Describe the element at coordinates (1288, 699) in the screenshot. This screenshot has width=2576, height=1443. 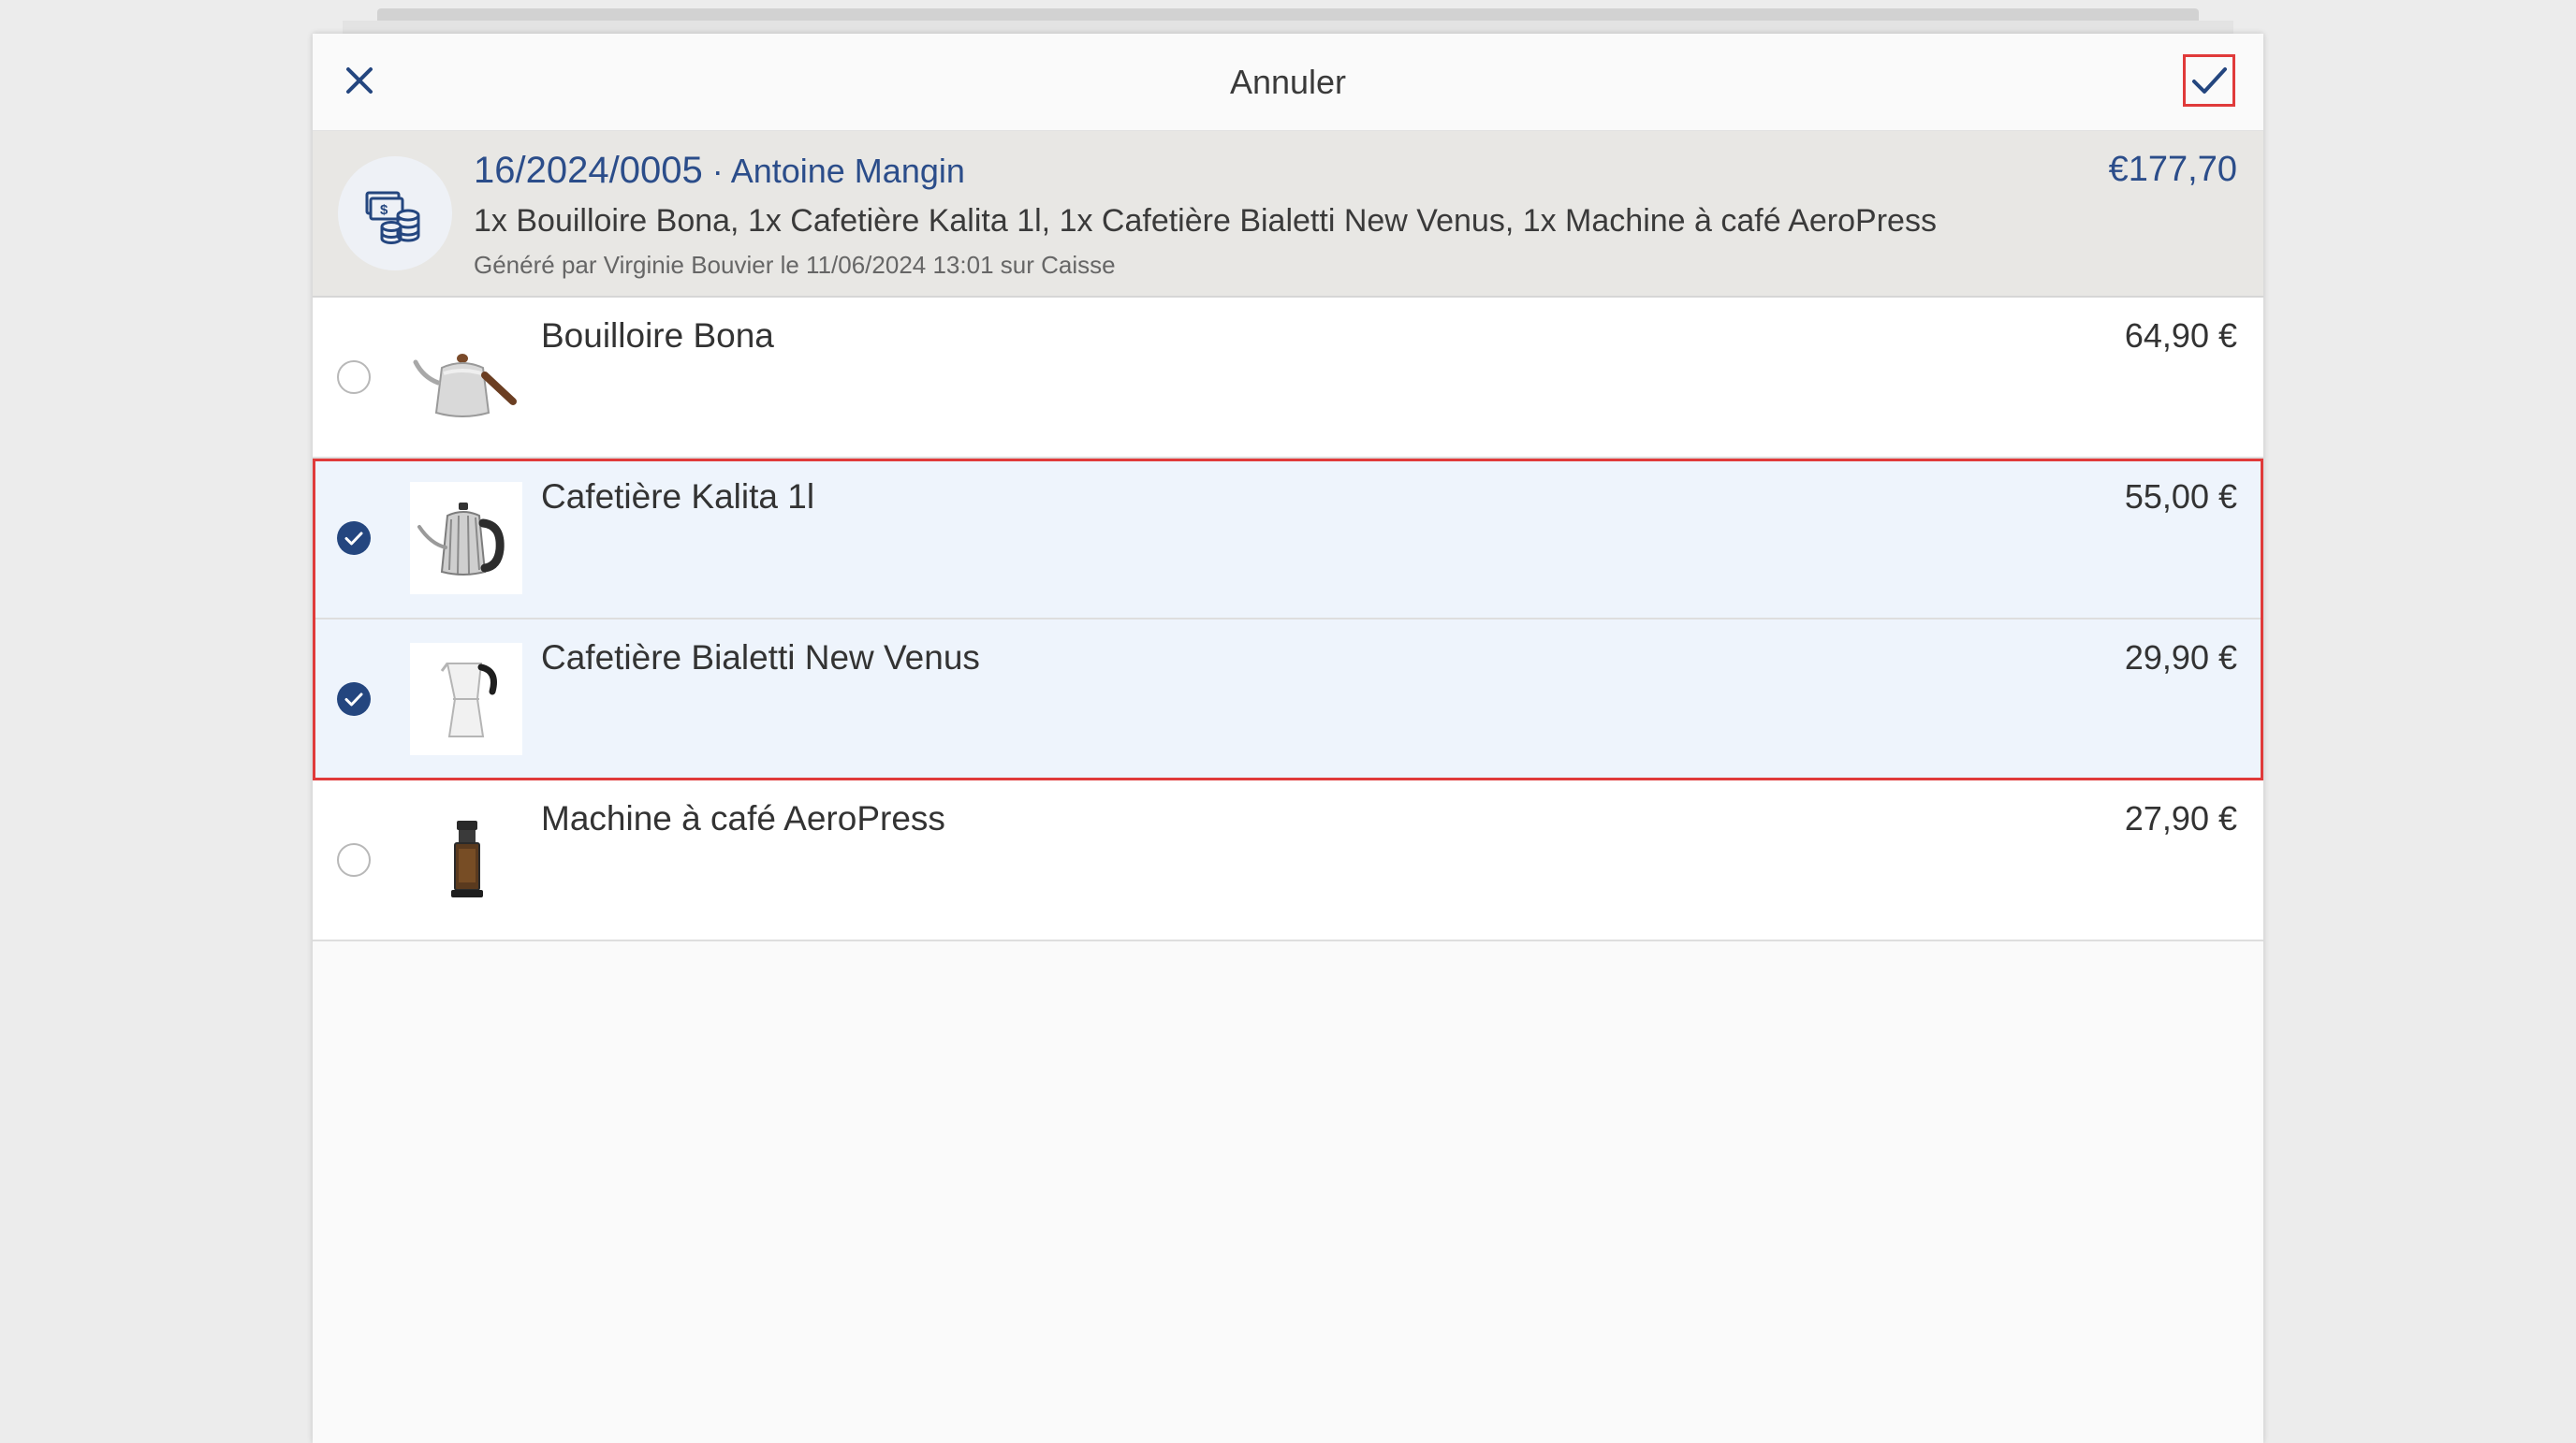
I see `list-item: Cafetière Bialetti New Venus 29,90 €` at that location.